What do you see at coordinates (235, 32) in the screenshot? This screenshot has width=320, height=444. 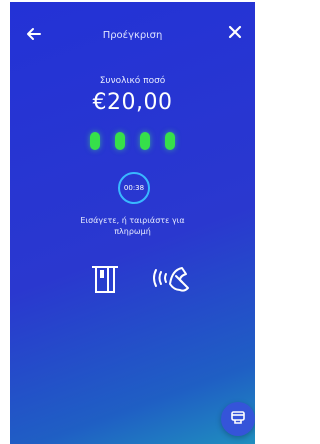 I see `close-icon` at bounding box center [235, 32].